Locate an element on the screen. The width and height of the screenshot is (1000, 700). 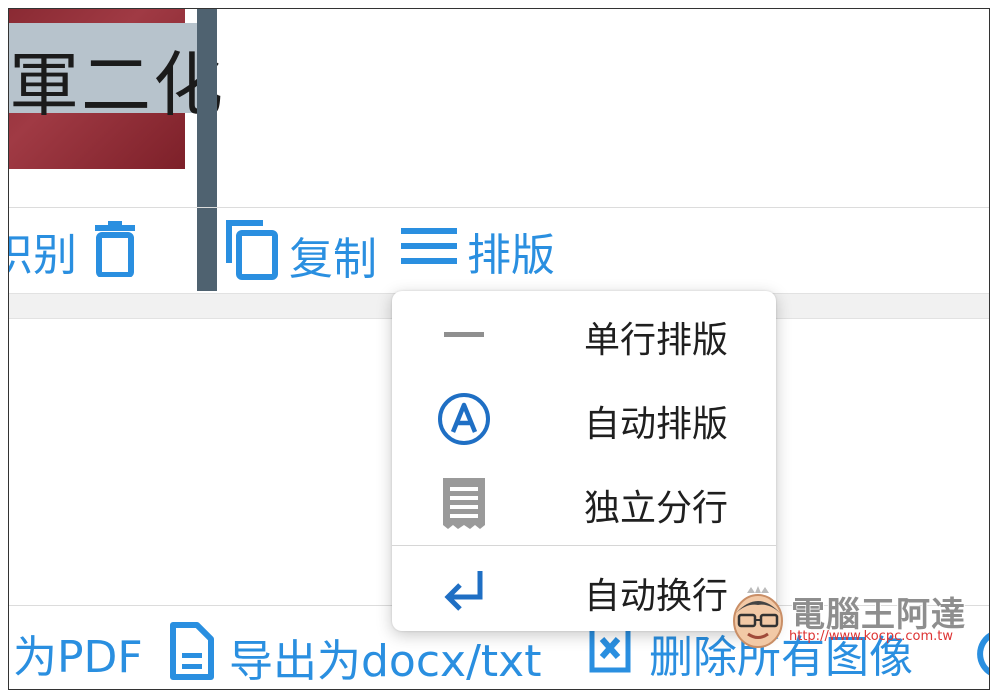
image-recognized-text: 軍二化 is located at coordinates (117, 85).